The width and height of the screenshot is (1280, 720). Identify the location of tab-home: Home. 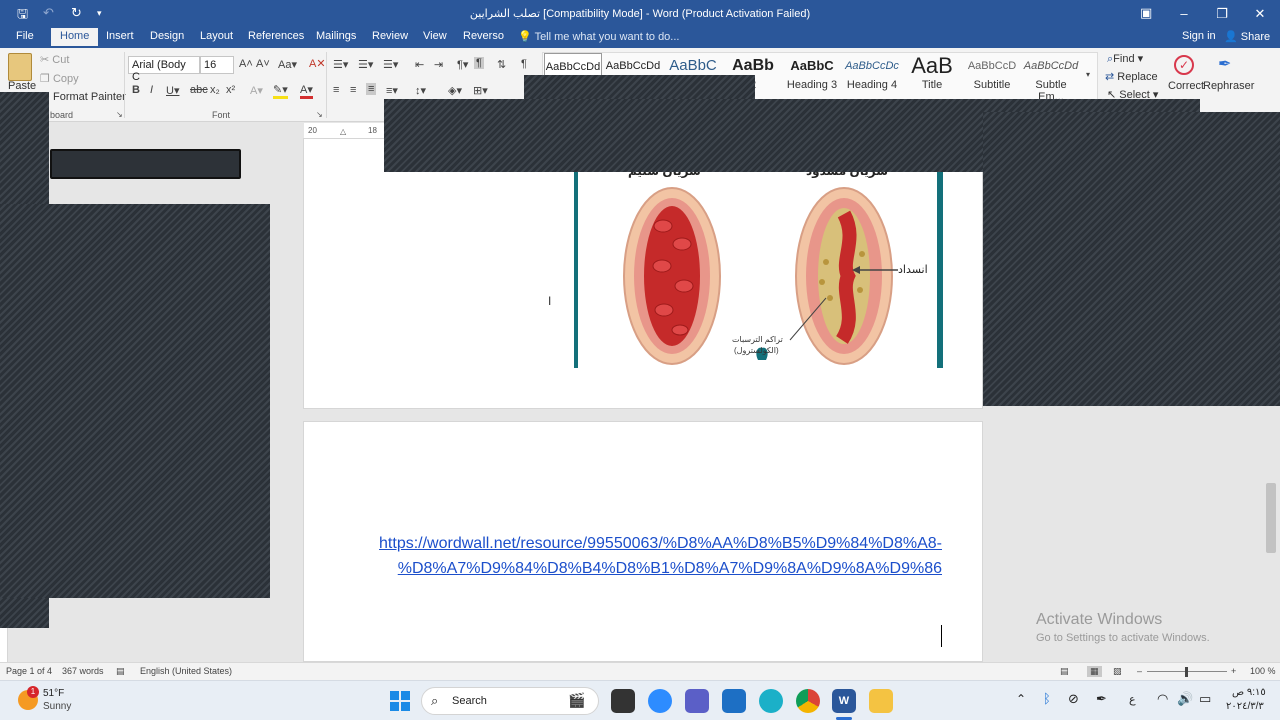
(75, 37).